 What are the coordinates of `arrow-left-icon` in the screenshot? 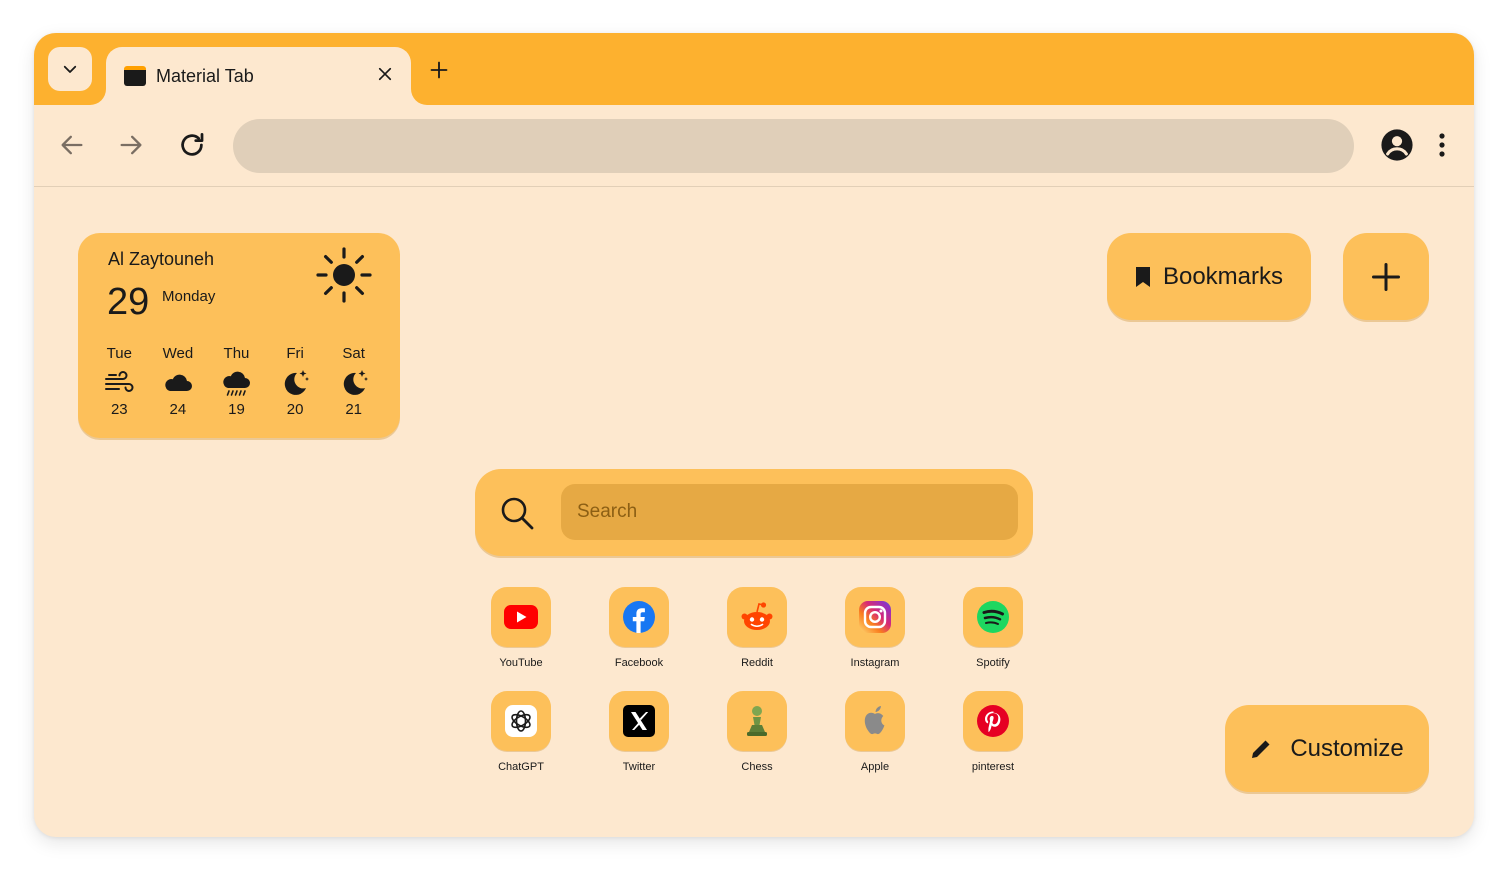 It's located at (72, 145).